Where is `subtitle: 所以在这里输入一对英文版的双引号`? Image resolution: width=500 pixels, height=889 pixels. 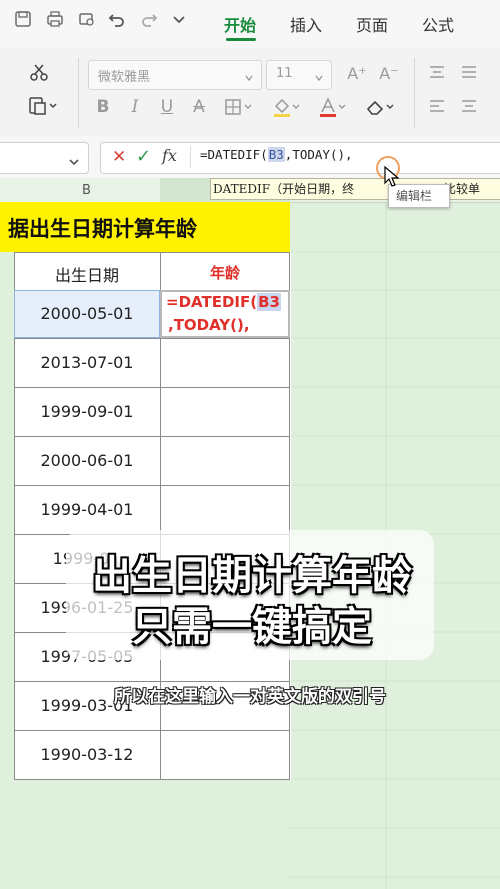 subtitle: 所以在这里输入一对英文版的双引号 is located at coordinates (250, 697).